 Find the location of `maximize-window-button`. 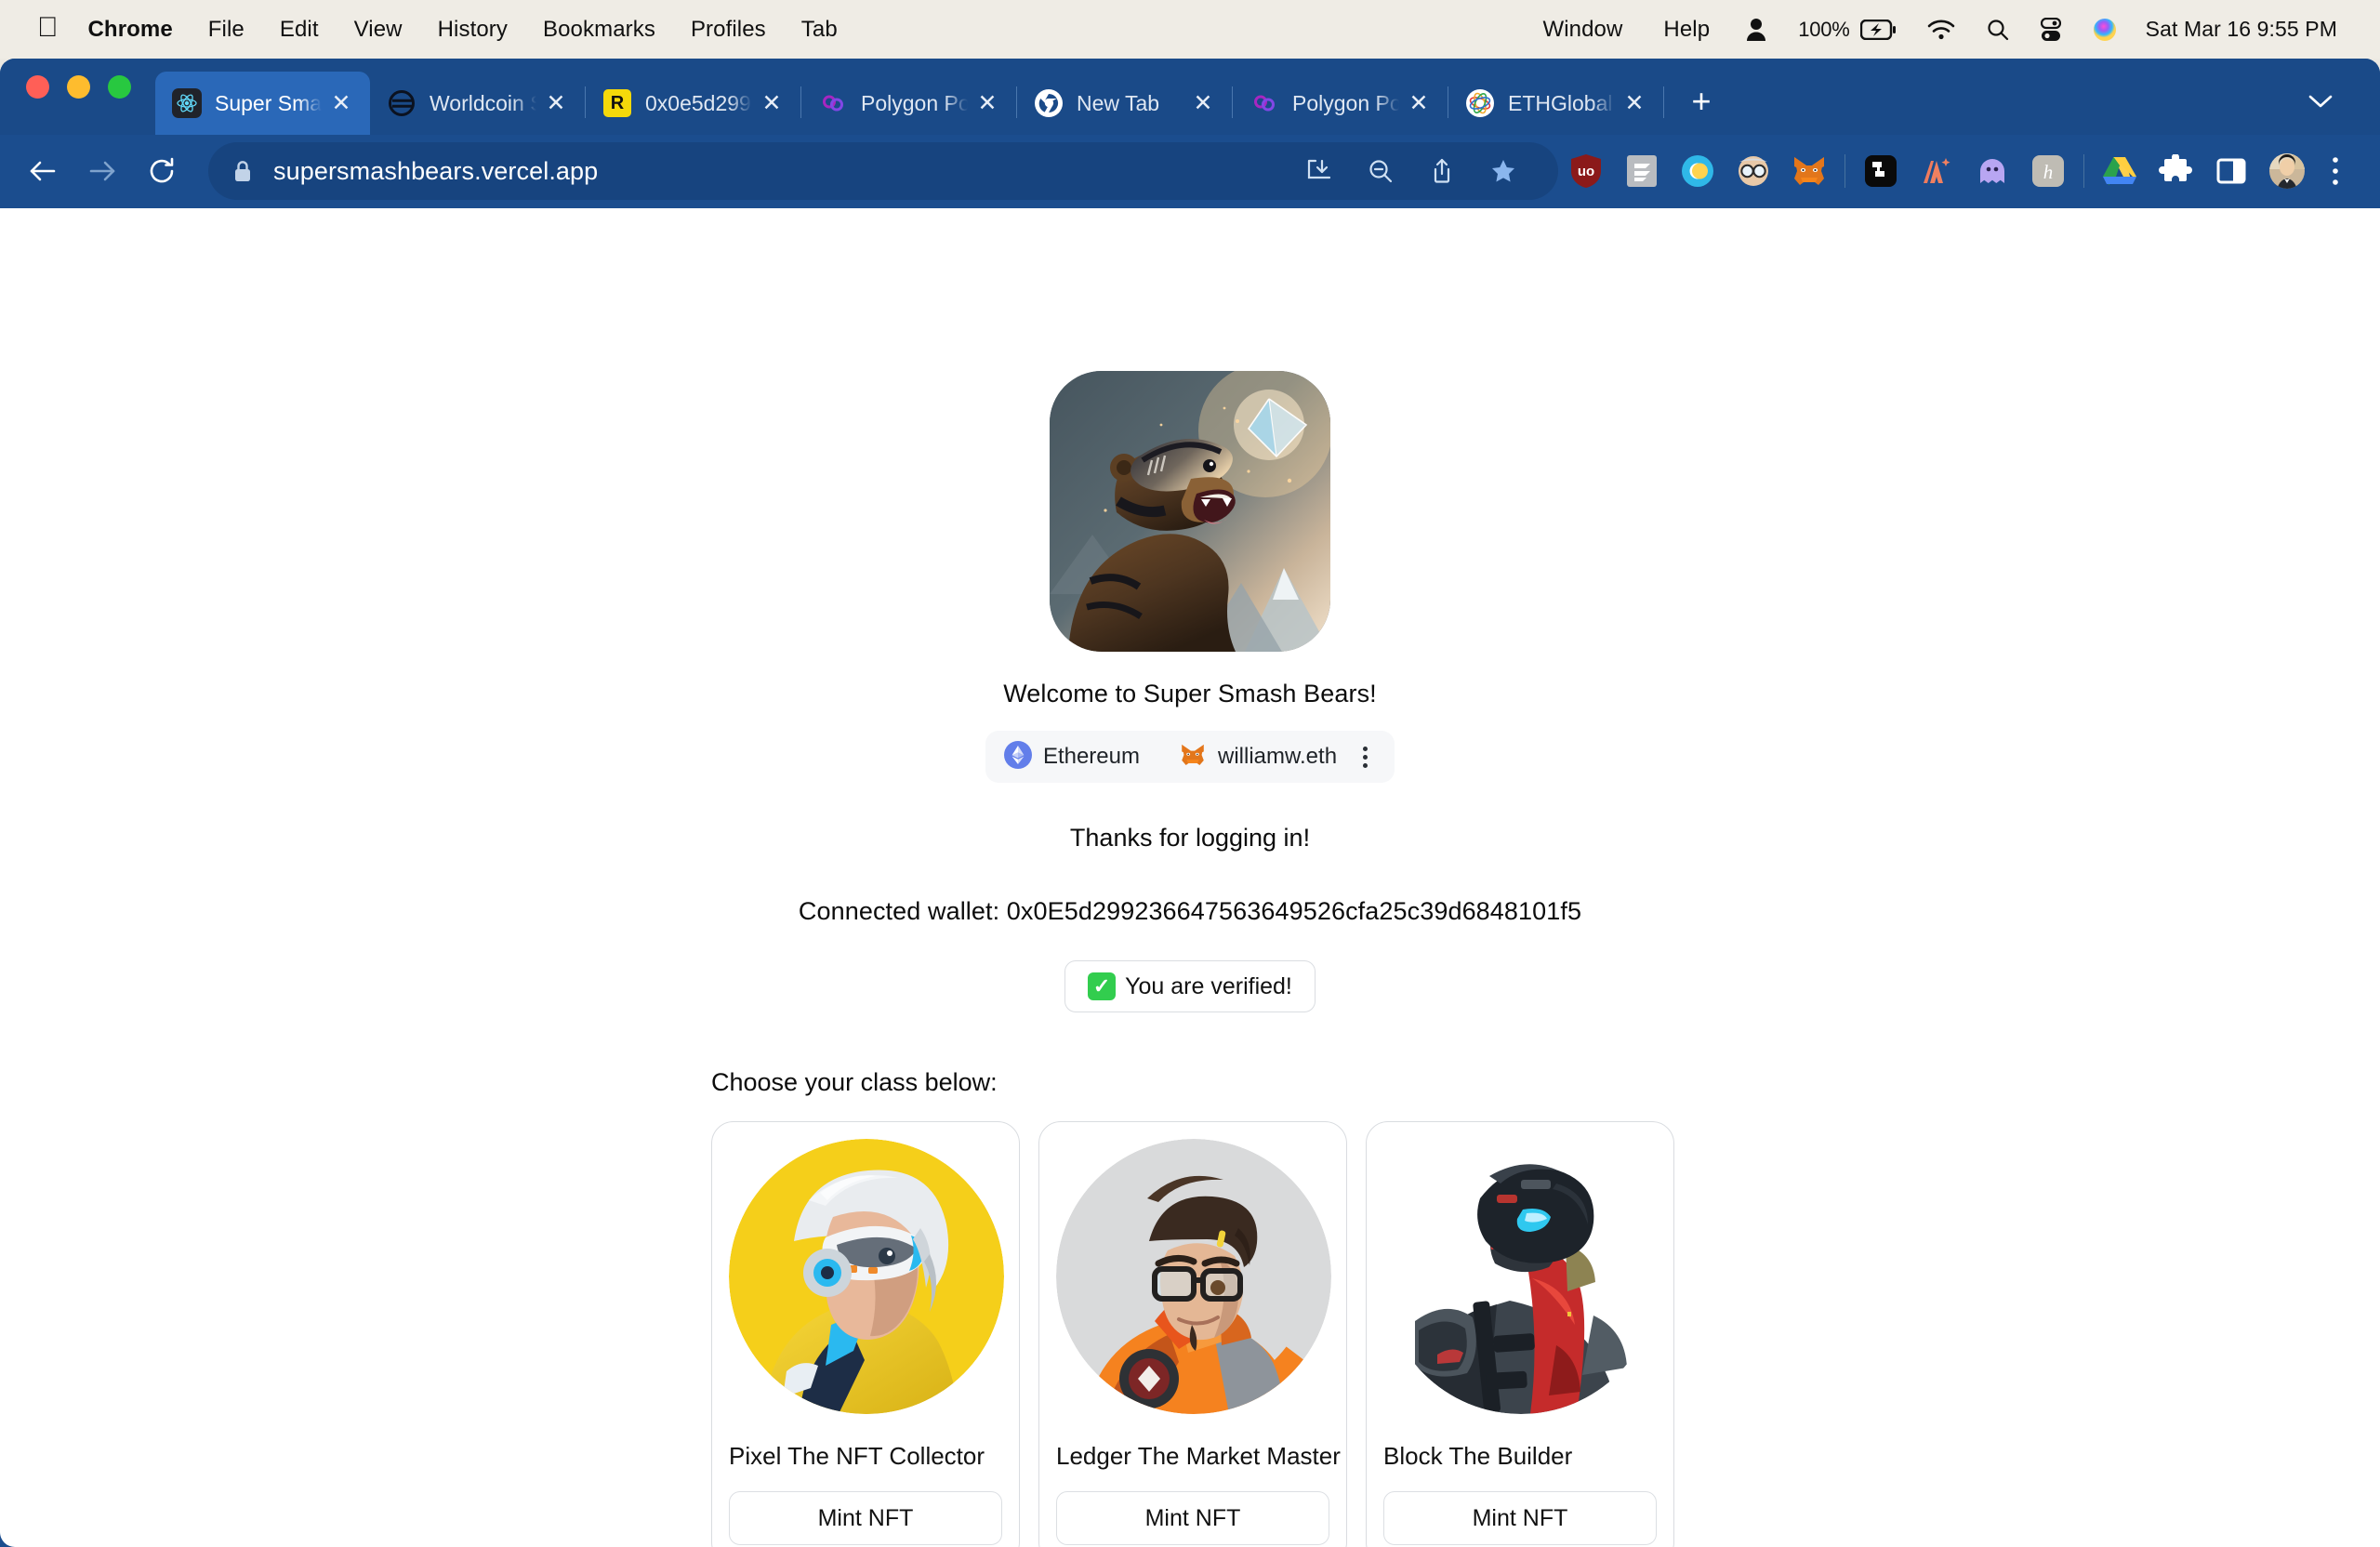

maximize-window-button is located at coordinates (119, 86).